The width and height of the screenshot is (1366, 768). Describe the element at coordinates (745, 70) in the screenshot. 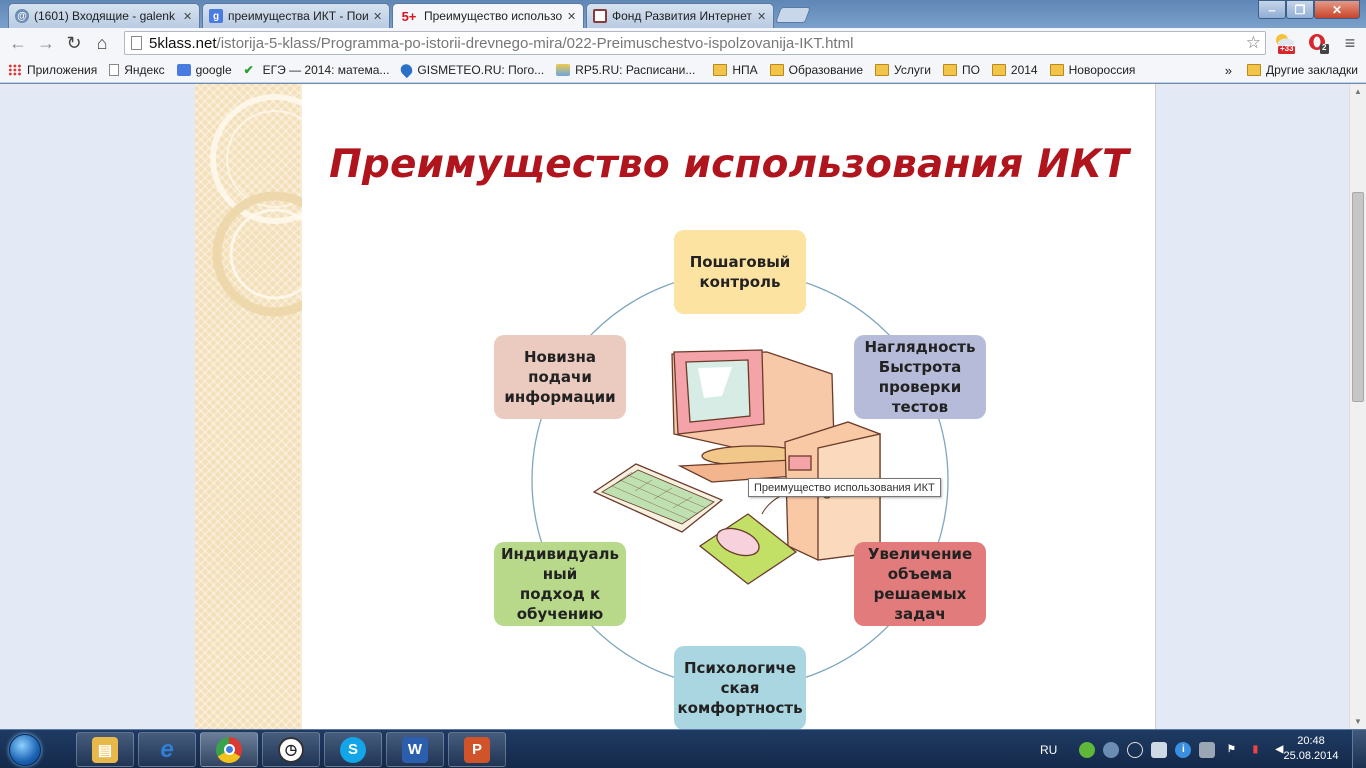

I see `bookmark-label: НПА` at that location.